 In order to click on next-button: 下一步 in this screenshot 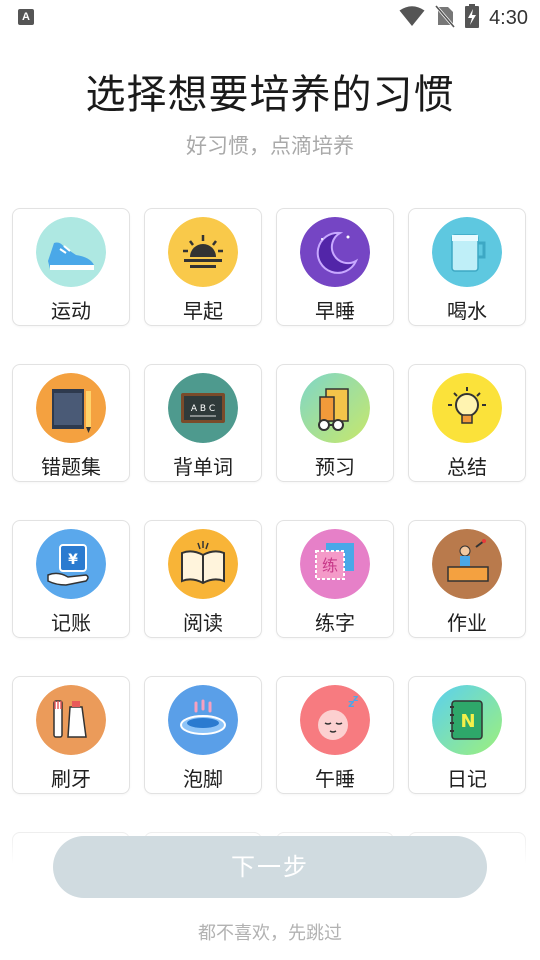, I will do `click(270, 867)`.